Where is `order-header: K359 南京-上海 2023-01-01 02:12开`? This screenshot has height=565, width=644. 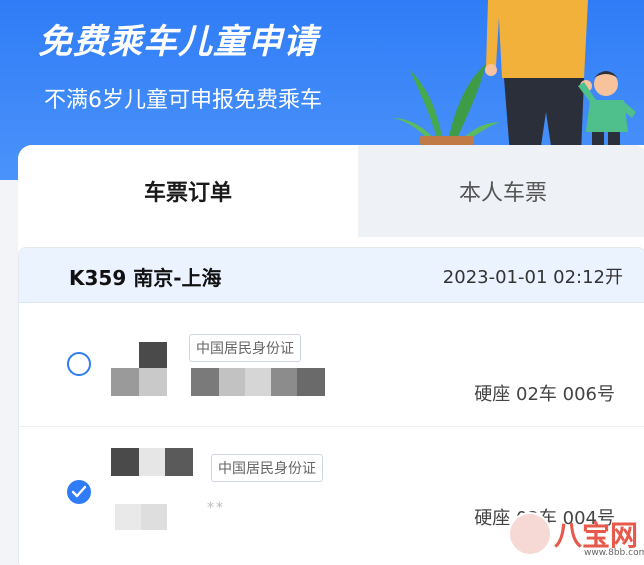 order-header: K359 南京-上海 2023-01-01 02:12开 is located at coordinates (331, 275).